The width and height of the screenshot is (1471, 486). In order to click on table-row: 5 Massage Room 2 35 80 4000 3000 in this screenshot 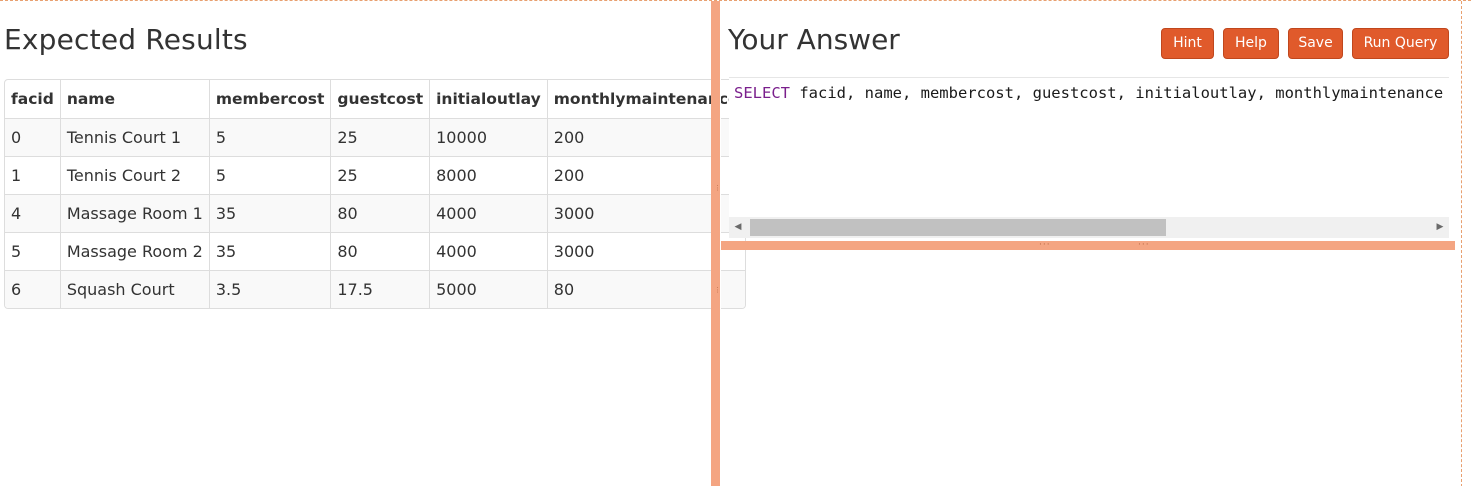, I will do `click(375, 251)`.